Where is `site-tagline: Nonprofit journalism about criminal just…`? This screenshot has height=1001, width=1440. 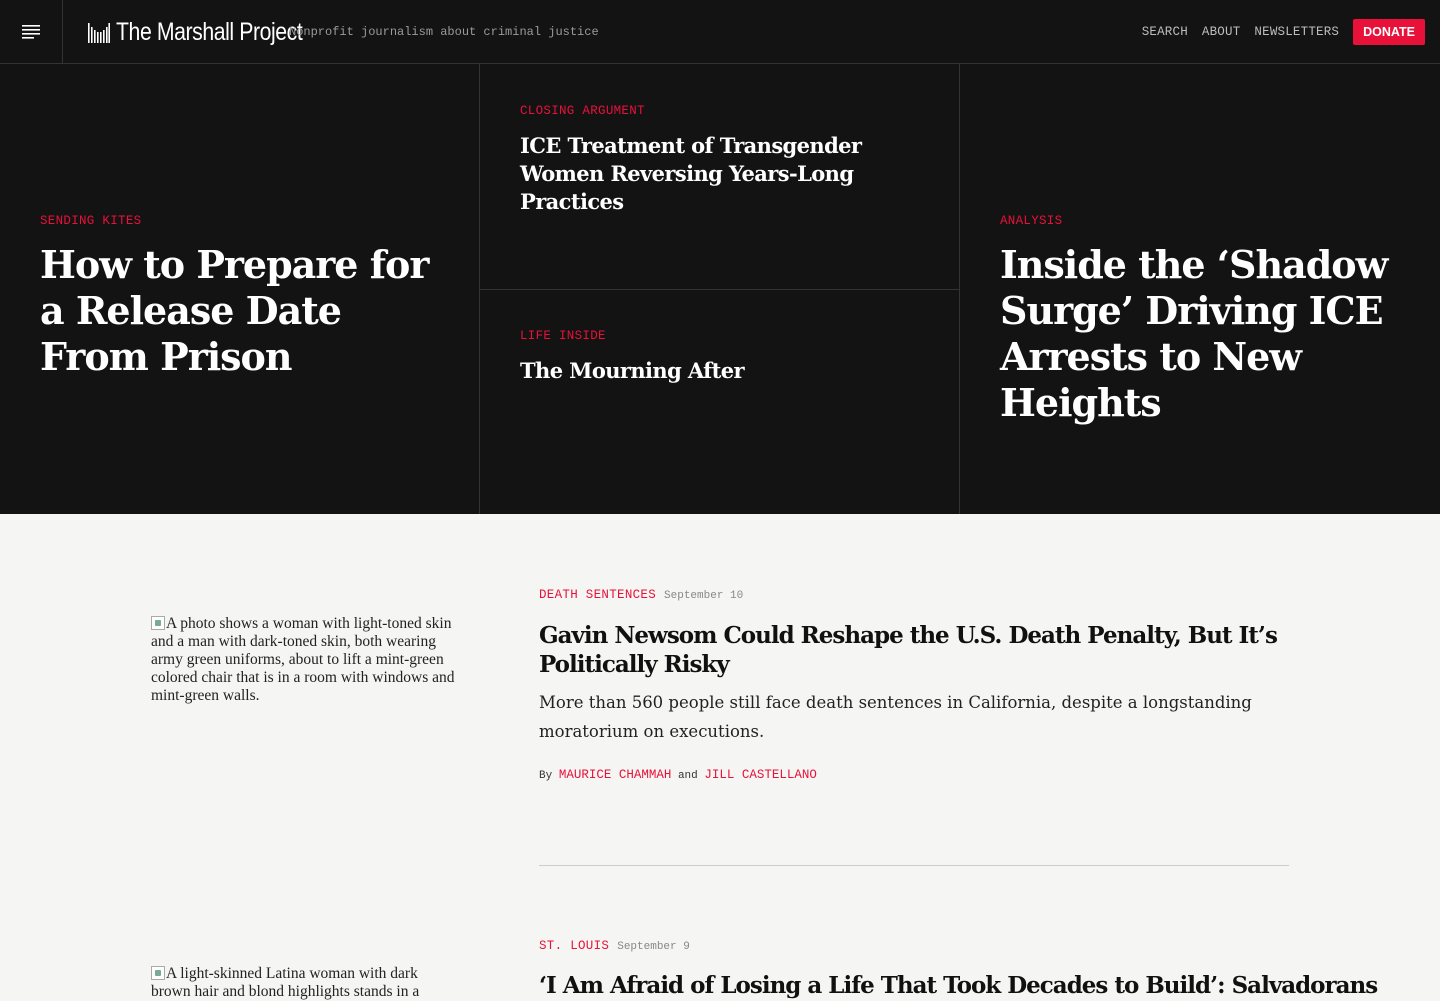 site-tagline: Nonprofit journalism about criminal just… is located at coordinates (444, 32).